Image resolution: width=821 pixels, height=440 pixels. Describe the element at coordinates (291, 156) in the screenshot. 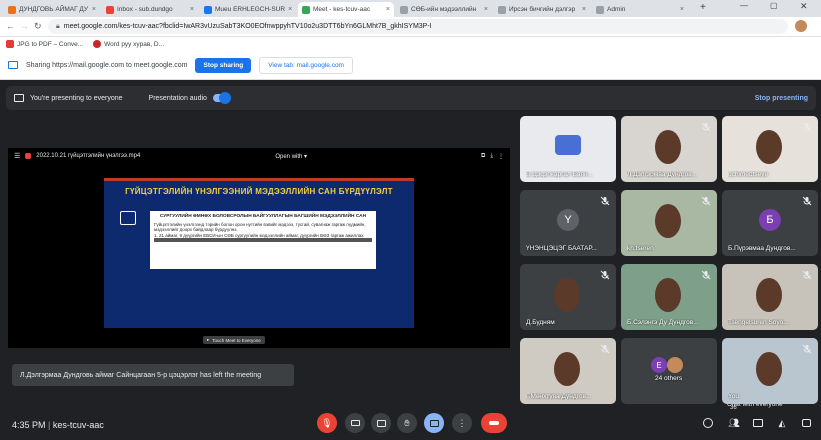

I see `open-with-button: Open with ▾` at that location.